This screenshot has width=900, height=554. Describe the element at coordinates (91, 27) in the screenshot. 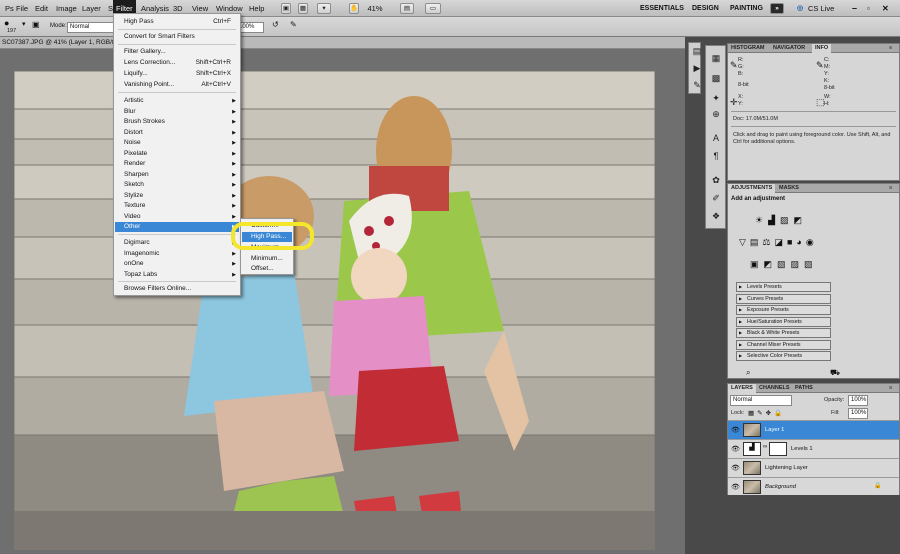

I see `mode-select: Normal` at that location.